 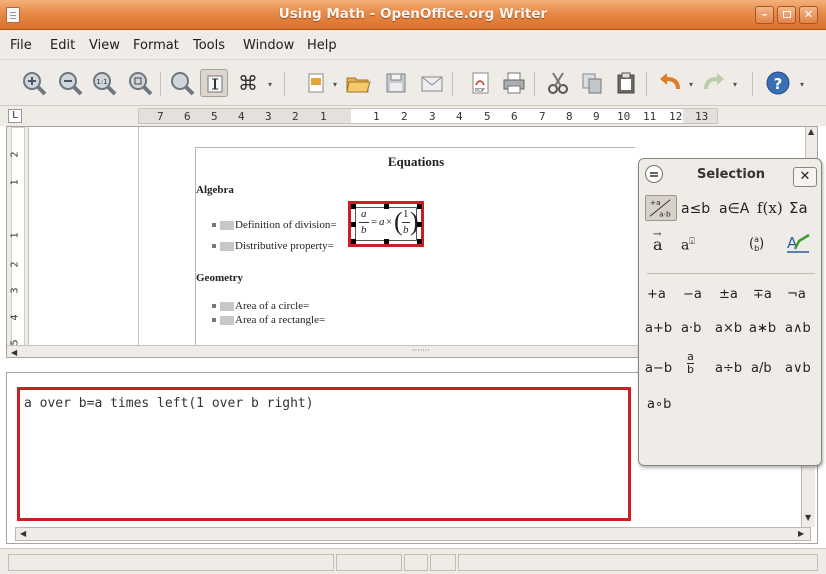 I want to click on vruler-number: 3, so click(x=15, y=290).